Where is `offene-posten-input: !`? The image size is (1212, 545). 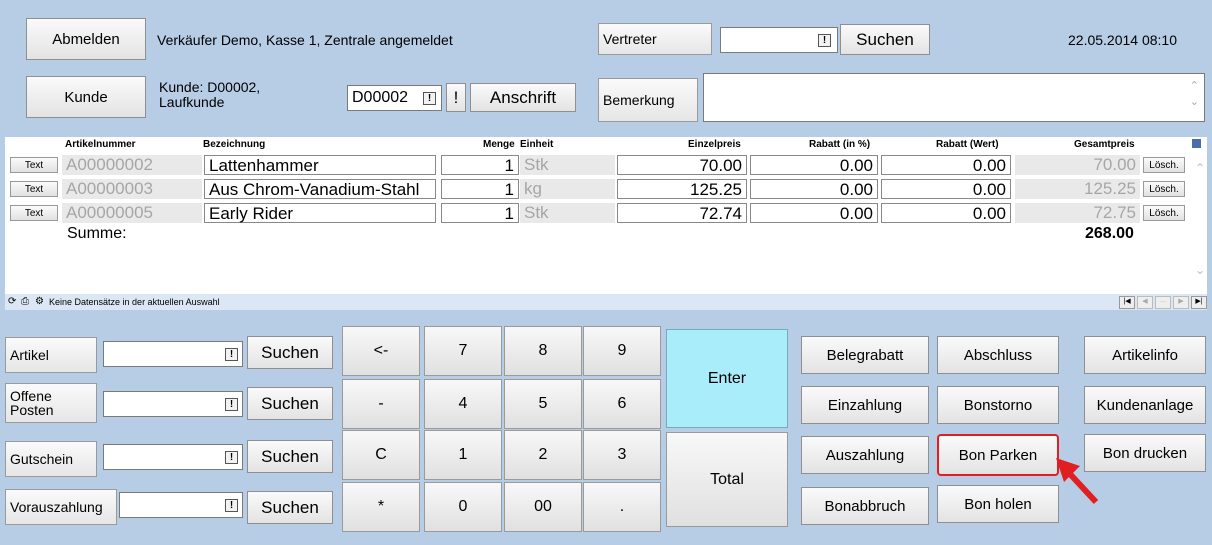
offene-posten-input: ! is located at coordinates (173, 404).